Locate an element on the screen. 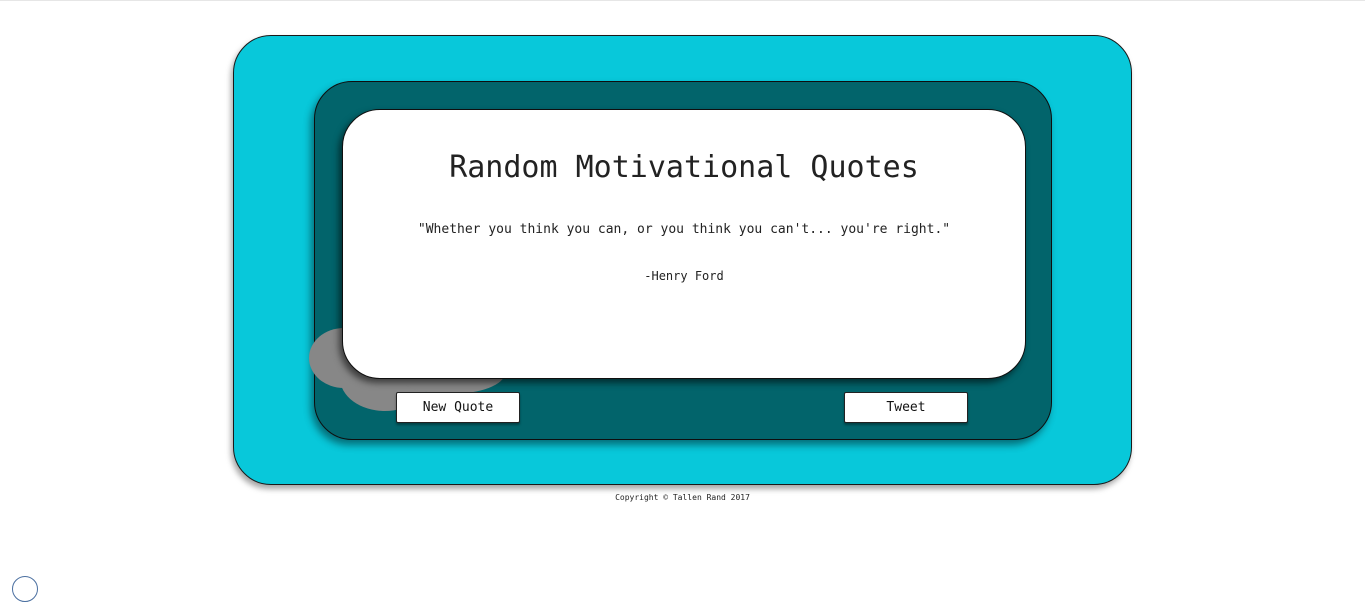 The height and width of the screenshot is (602, 1365). tweet-button: Tweet is located at coordinates (906, 407).